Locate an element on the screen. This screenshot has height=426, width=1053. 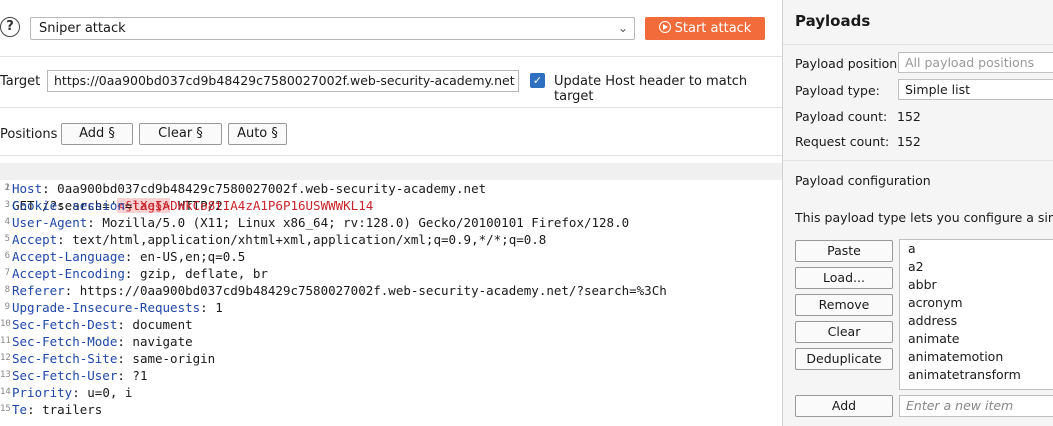
clear-markers-button: Clear § is located at coordinates (180, 134).